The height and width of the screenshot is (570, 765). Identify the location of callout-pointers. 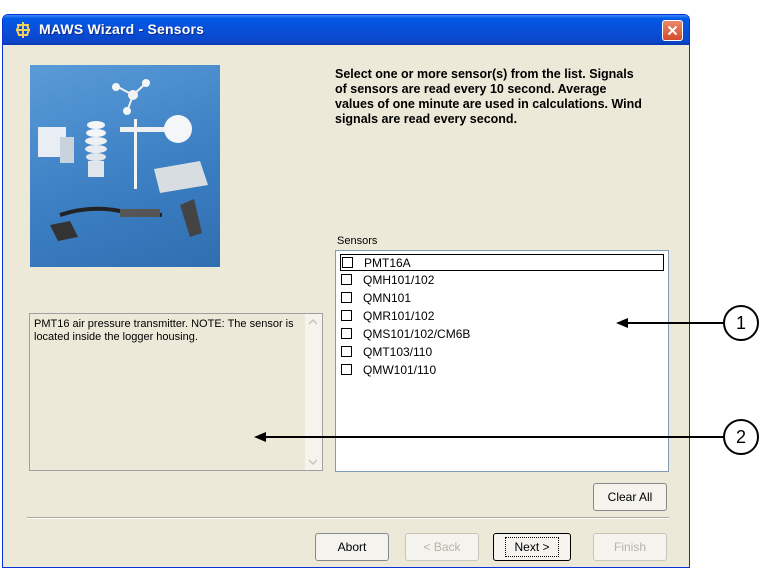
(489, 380).